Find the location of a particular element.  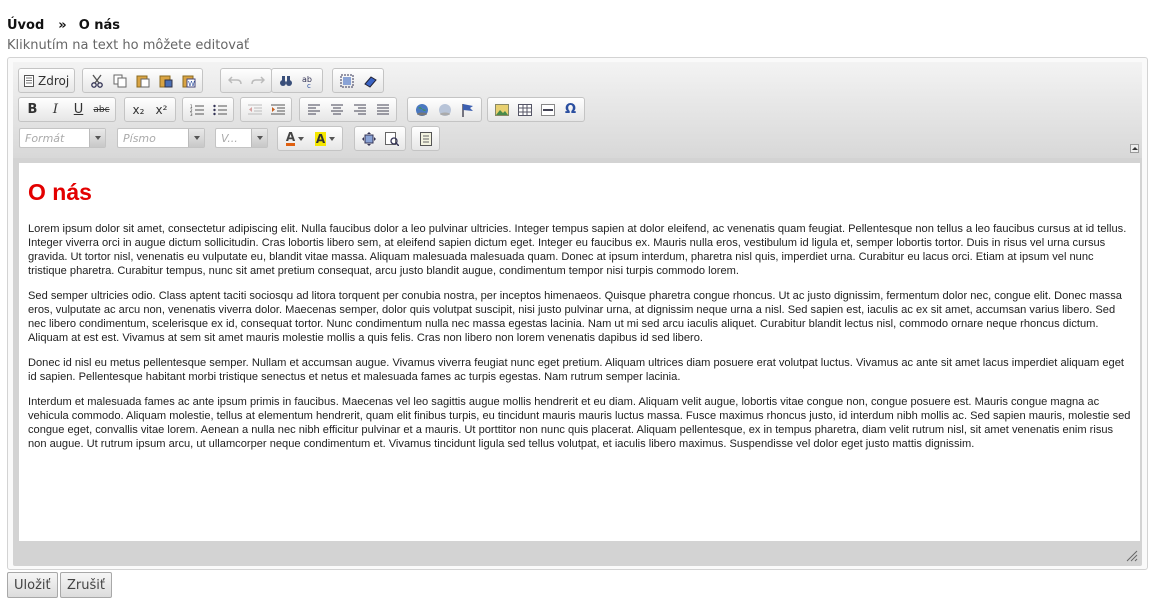

text-color-button: A is located at coordinates (295, 138).